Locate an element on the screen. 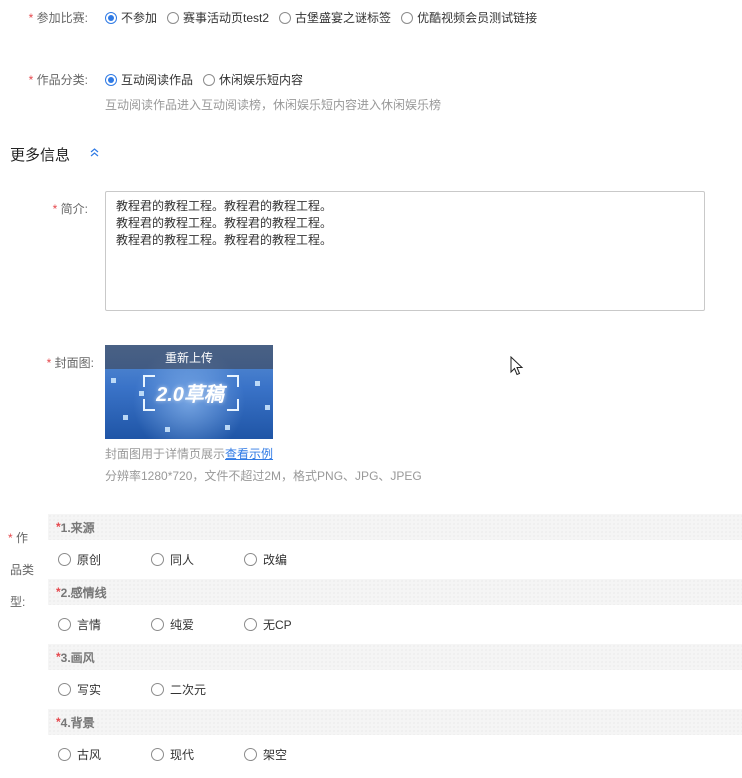  question-header-romance: * 2.感情线 is located at coordinates (395, 592).